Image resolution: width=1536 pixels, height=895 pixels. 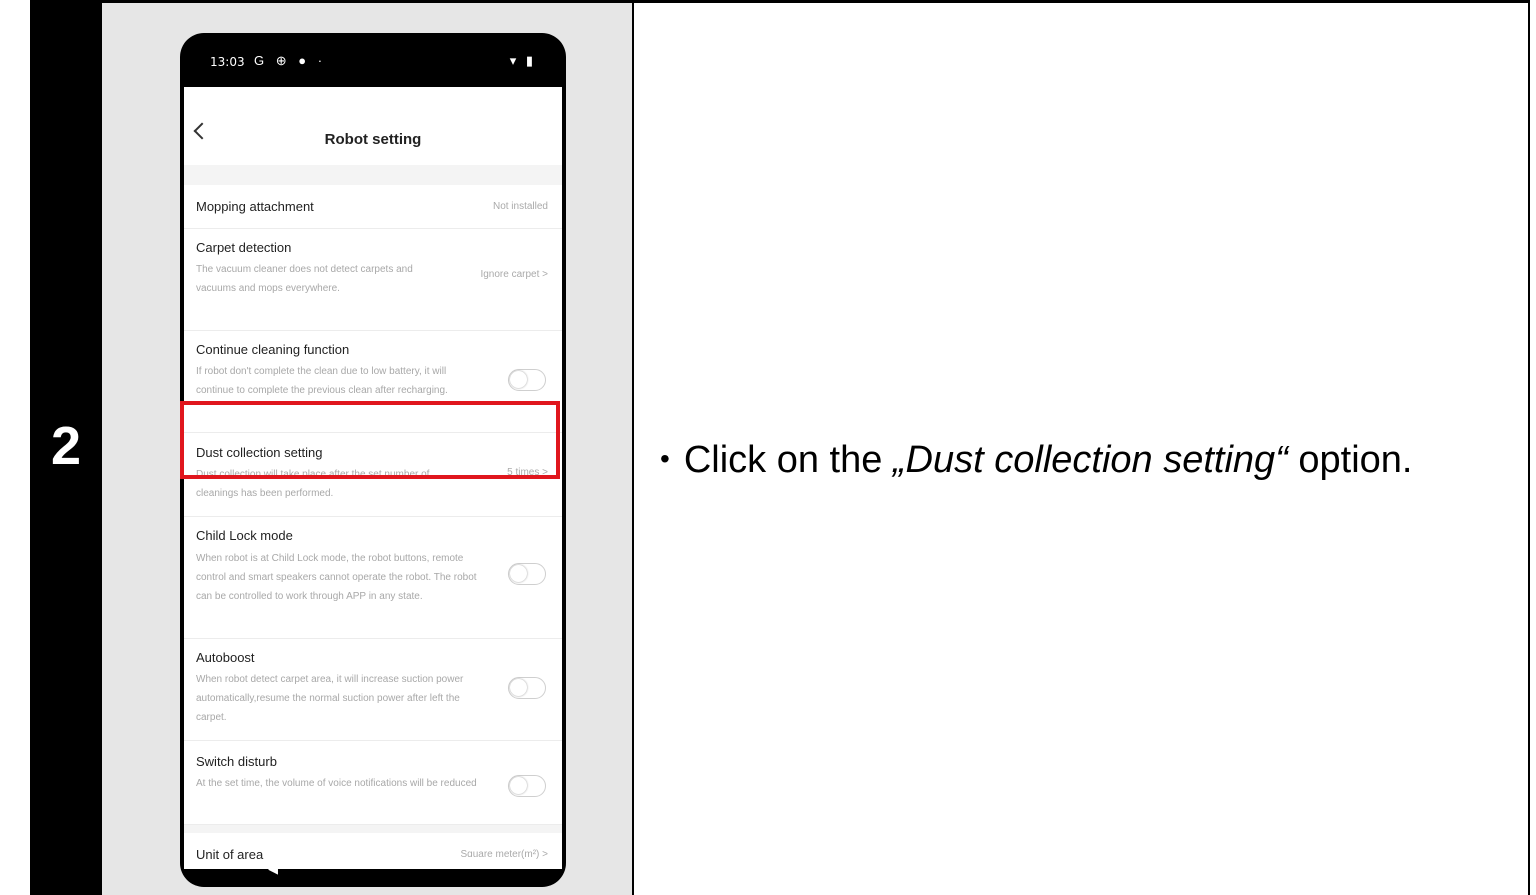 What do you see at coordinates (527, 380) in the screenshot?
I see `continue-cleaning-toggle` at bounding box center [527, 380].